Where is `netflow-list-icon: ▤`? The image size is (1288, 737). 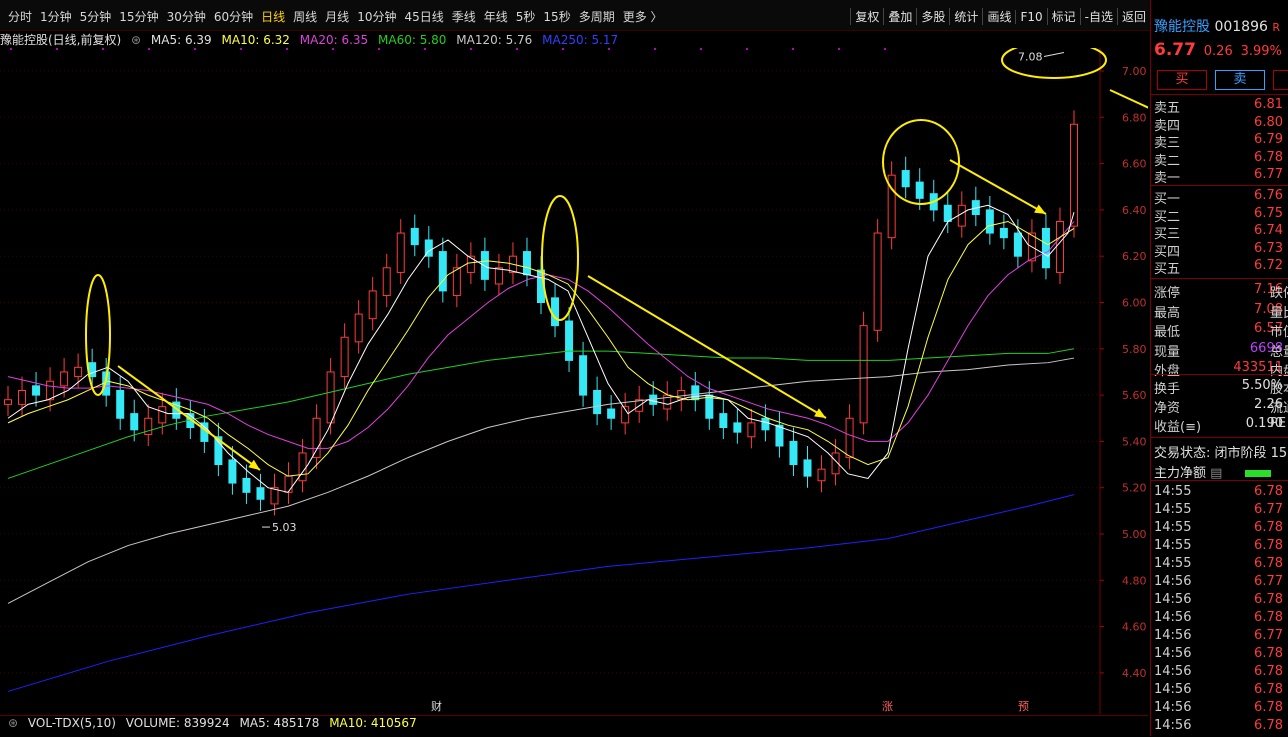 netflow-list-icon: ▤ is located at coordinates (1216, 473).